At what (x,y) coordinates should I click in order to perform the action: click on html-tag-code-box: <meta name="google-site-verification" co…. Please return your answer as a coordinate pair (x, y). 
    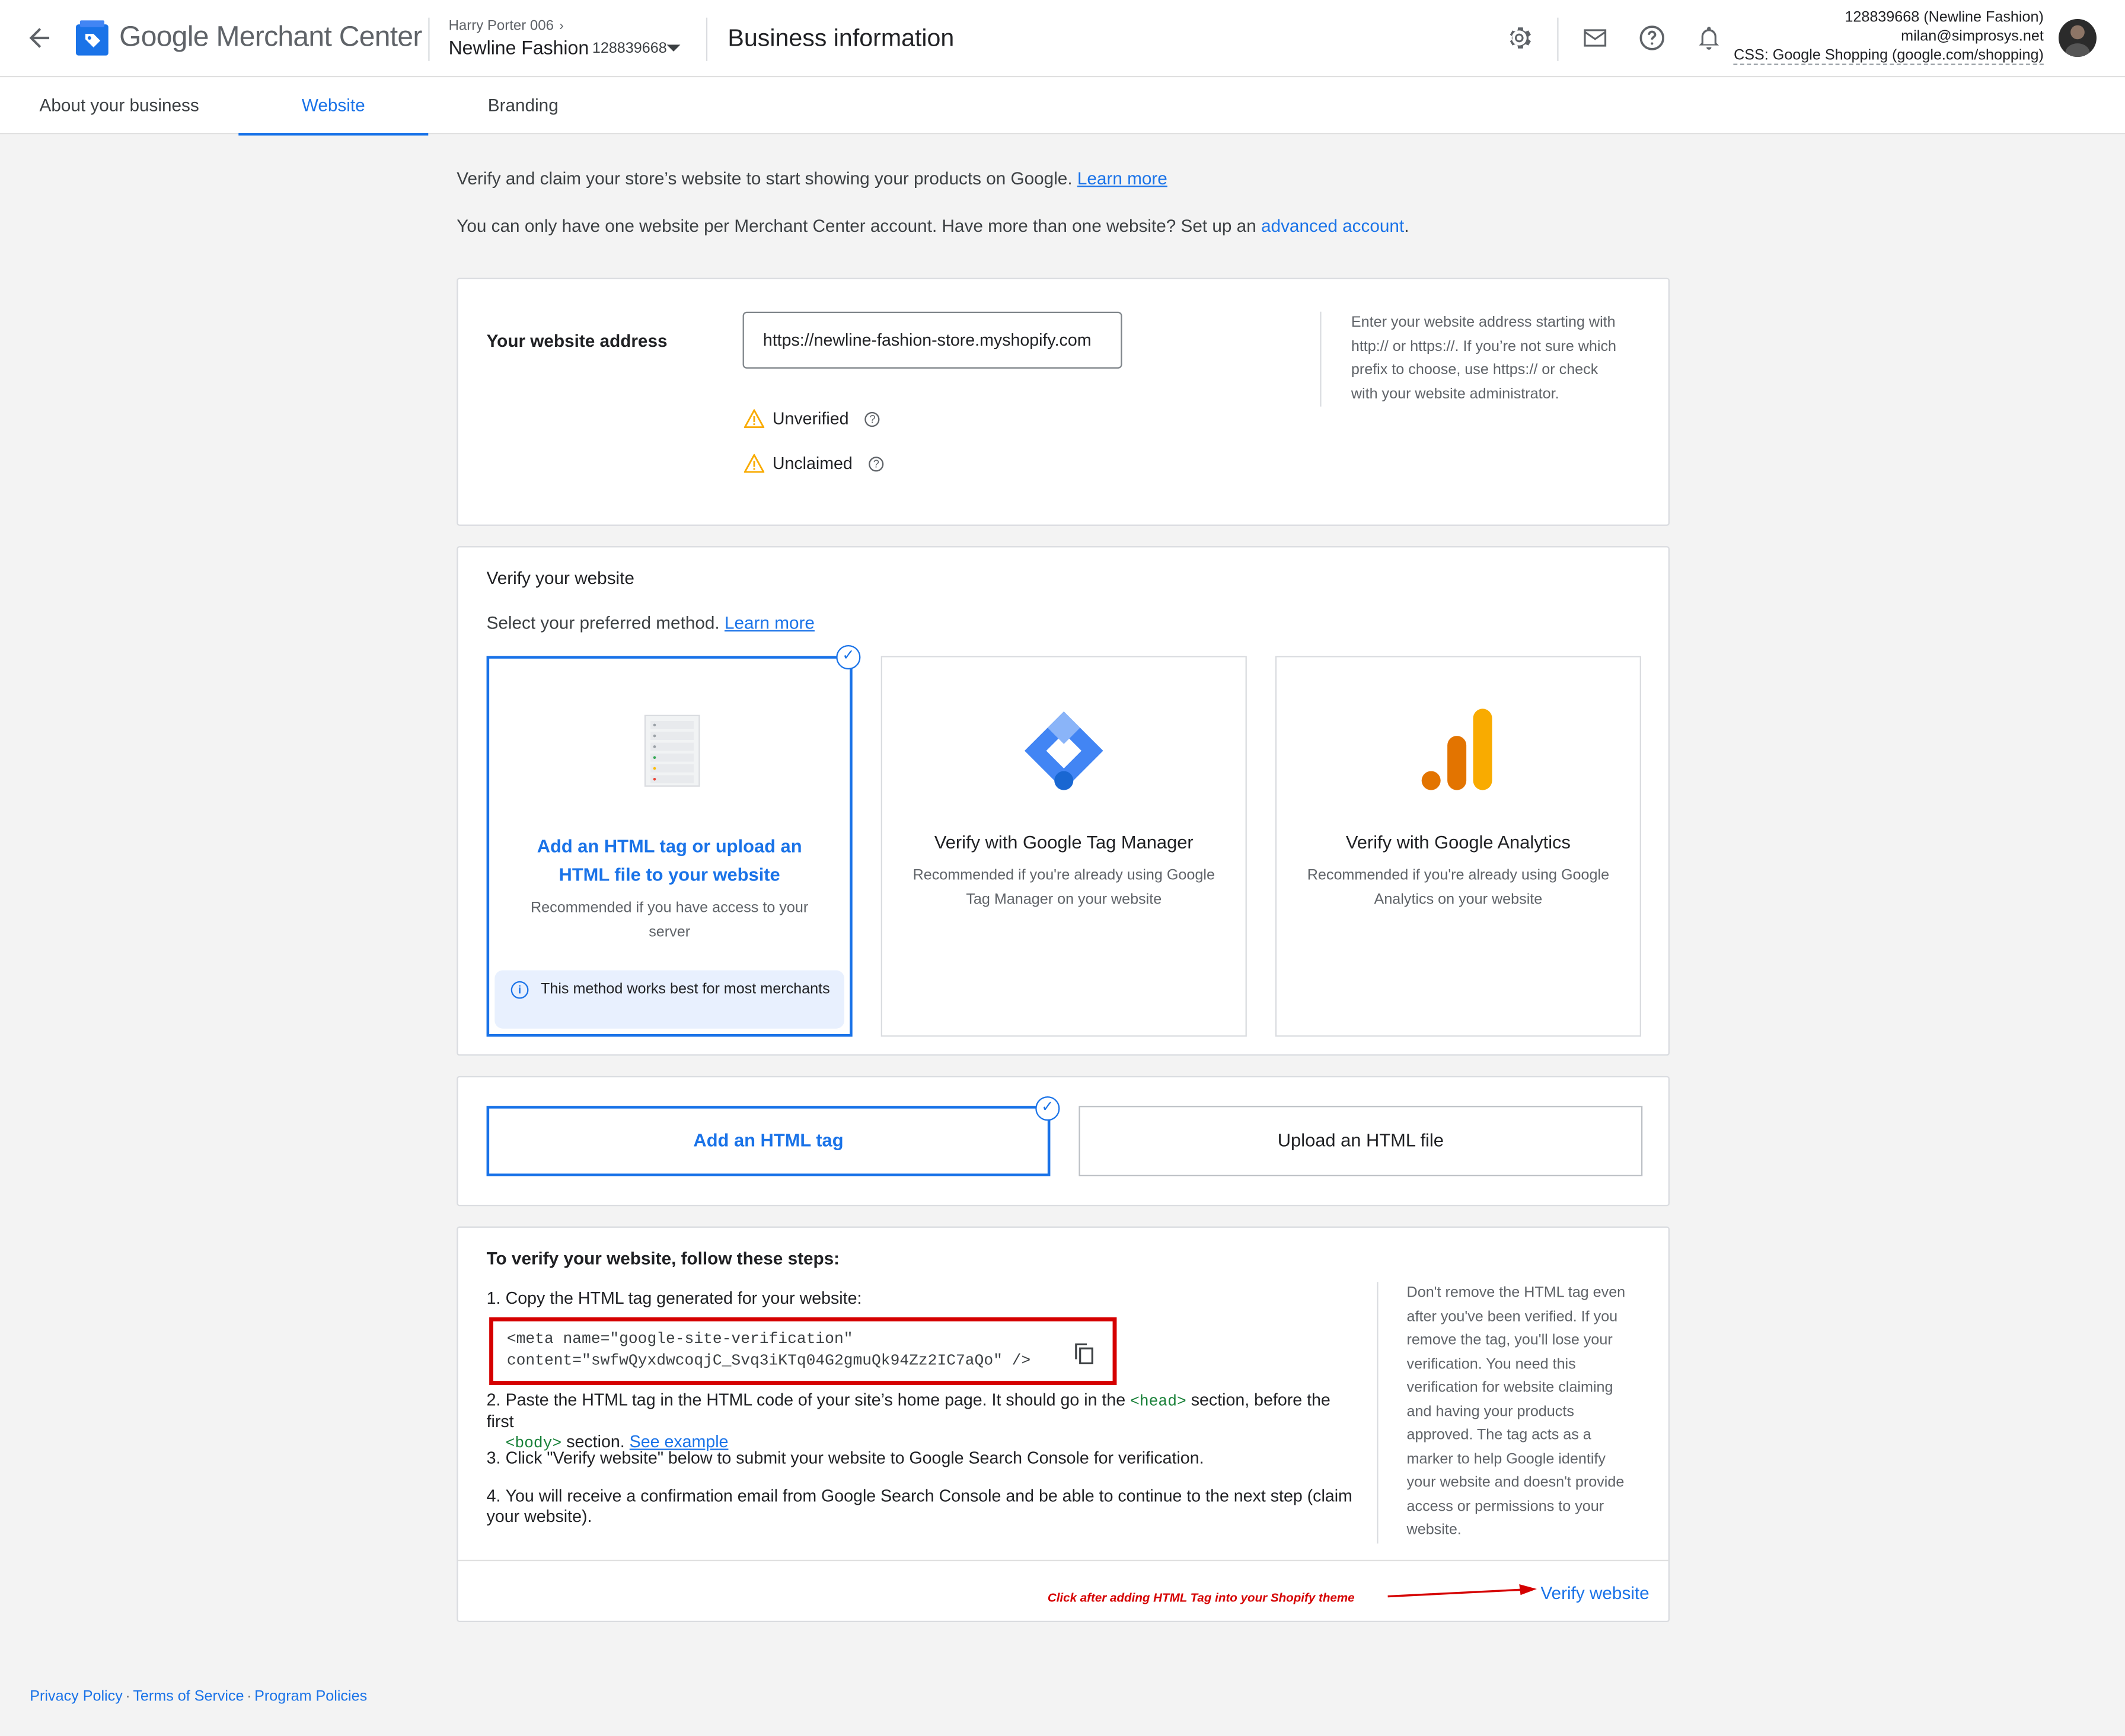
    Looking at the image, I should click on (803, 1351).